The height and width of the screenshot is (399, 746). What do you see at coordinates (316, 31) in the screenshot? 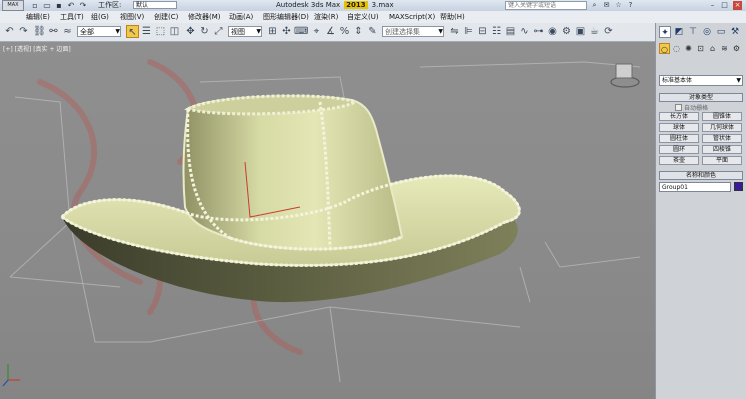
I see `snaps-toggle-icon: ⌖` at bounding box center [316, 31].